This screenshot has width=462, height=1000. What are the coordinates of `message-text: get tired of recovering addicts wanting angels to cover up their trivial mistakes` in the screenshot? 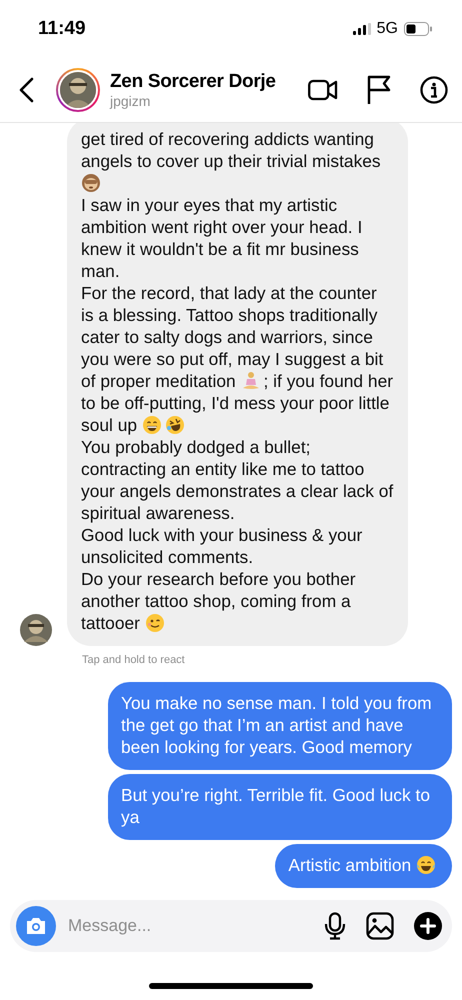 It's located at (237, 161).